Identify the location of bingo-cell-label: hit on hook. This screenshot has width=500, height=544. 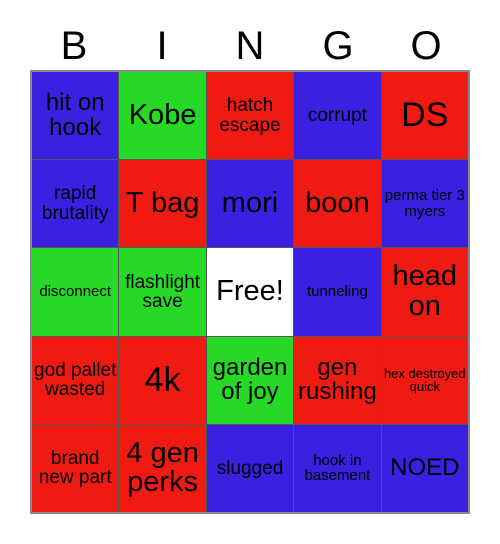
(75, 115).